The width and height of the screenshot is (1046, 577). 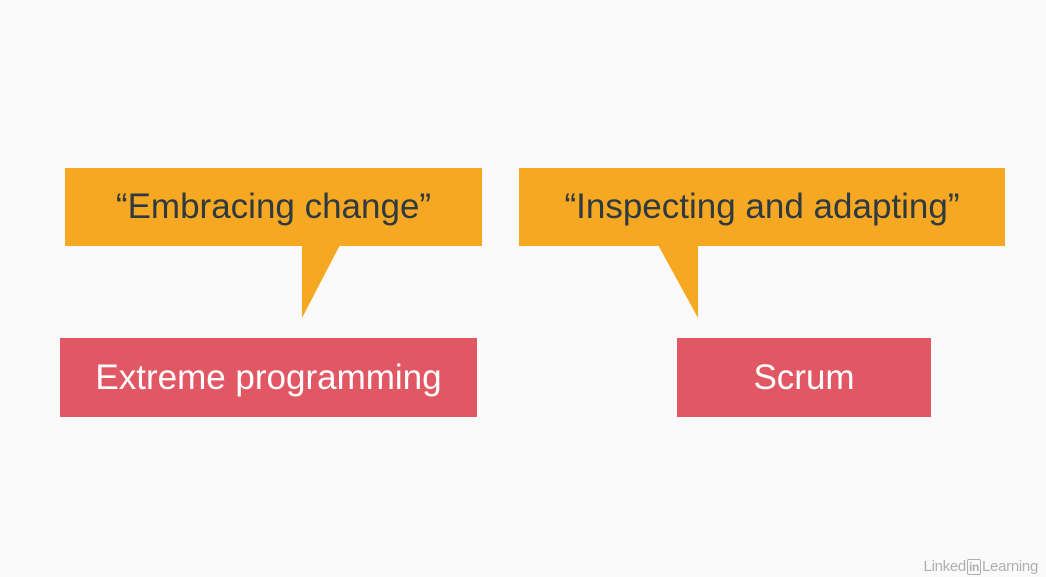 What do you see at coordinates (1010, 566) in the screenshot?
I see `logo-suffix: Learning` at bounding box center [1010, 566].